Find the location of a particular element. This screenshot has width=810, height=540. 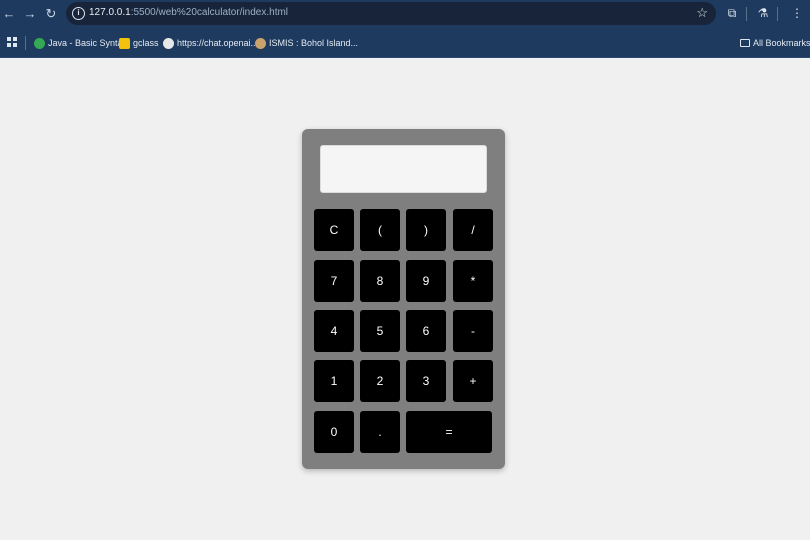

bookmark-label: gclass is located at coordinates (146, 43).